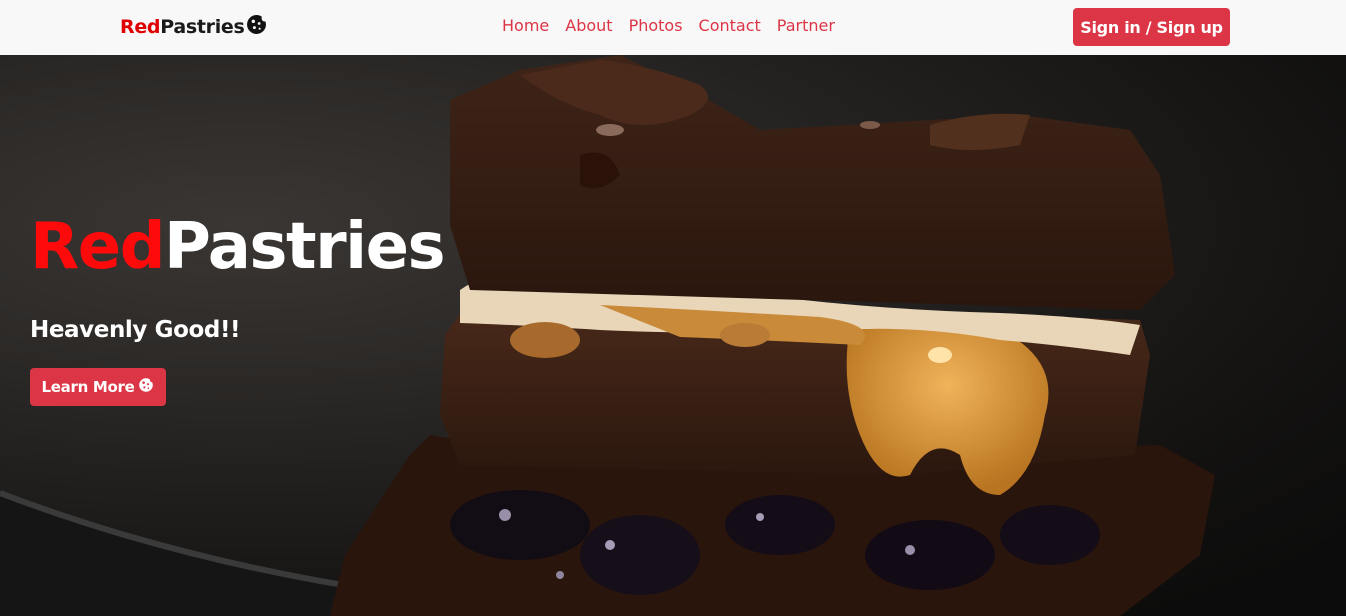  Describe the element at coordinates (202, 27) in the screenshot. I see `brand-name-dark: Pastries` at that location.